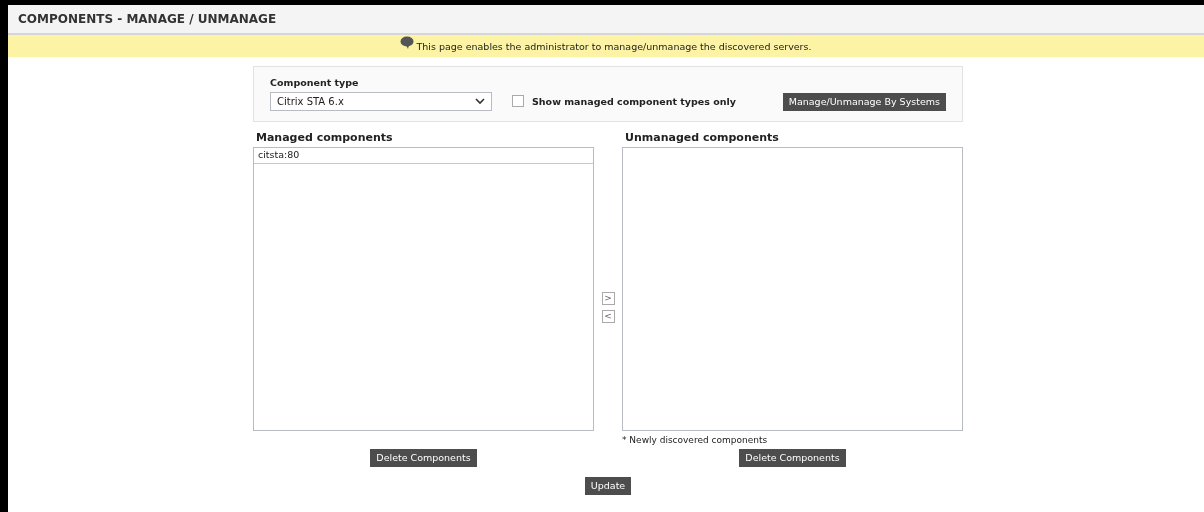 This screenshot has width=1204, height=512. What do you see at coordinates (608, 316) in the screenshot?
I see `move-button: <` at bounding box center [608, 316].